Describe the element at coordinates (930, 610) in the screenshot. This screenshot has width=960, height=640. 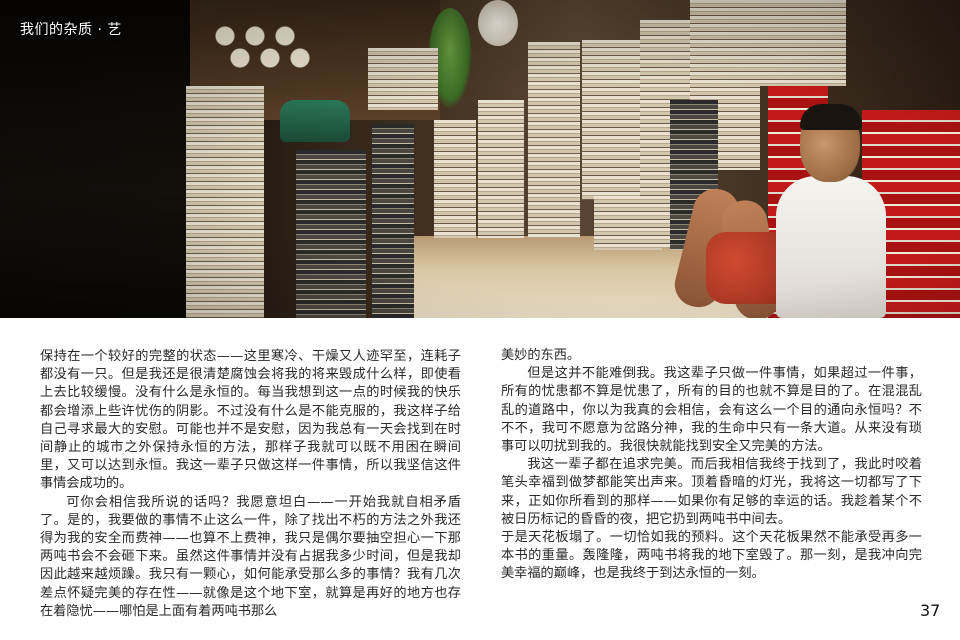
I see `page-number: 37` at that location.